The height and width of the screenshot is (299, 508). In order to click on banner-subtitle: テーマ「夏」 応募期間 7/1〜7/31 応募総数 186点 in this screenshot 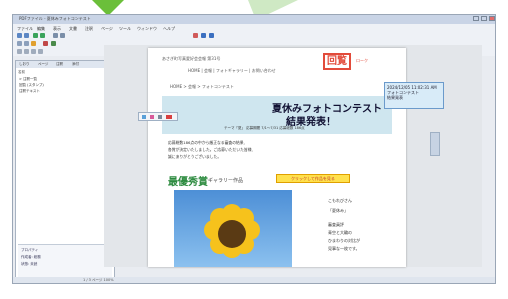, I will do `click(264, 128)`.